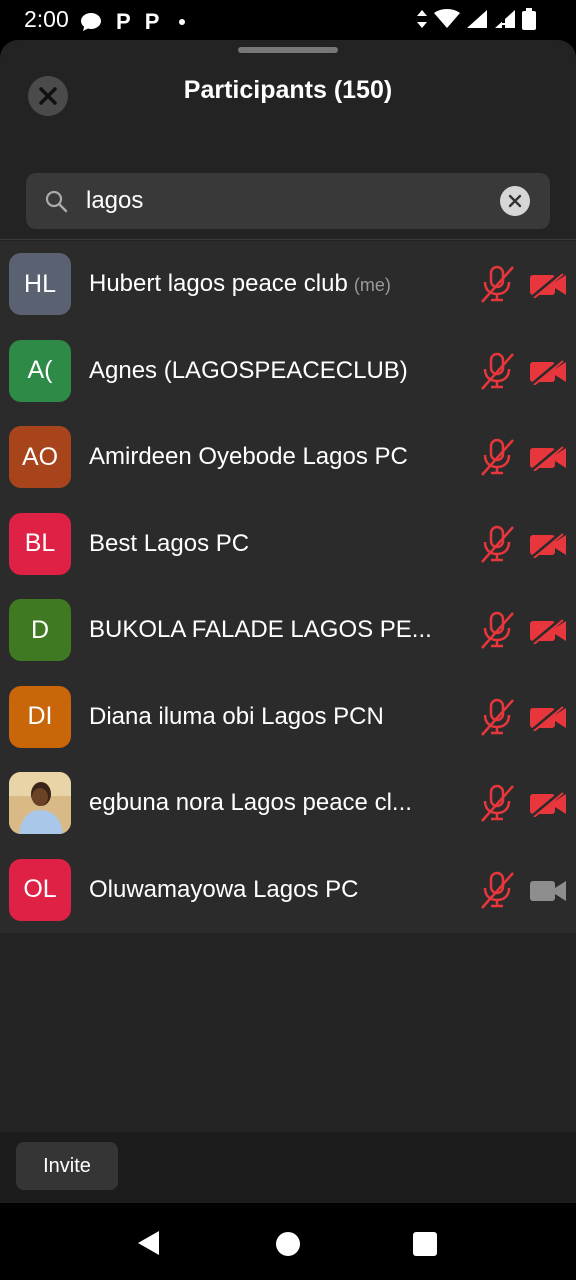 This screenshot has height=1280, width=576. What do you see at coordinates (91, 22) in the screenshot?
I see `chat-bubble-icon` at bounding box center [91, 22].